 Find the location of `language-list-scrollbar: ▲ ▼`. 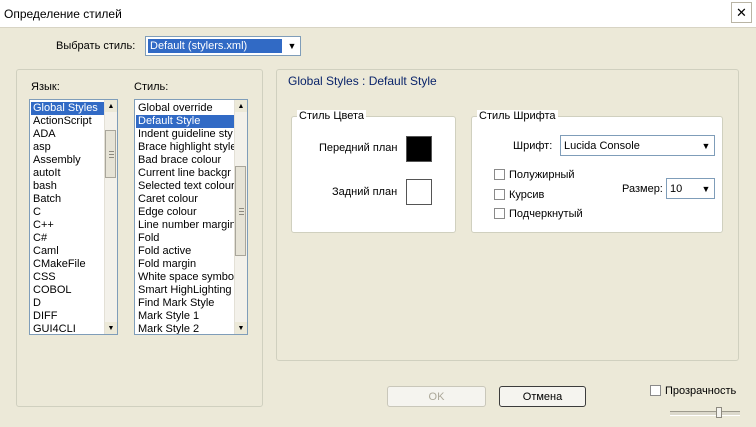

language-list-scrollbar: ▲ ▼ is located at coordinates (110, 217).